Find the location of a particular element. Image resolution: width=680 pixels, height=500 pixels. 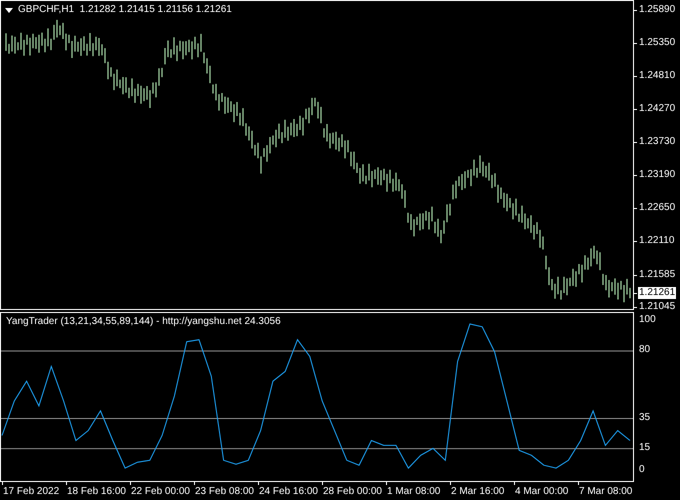

time-axis-label: 1 Mar 08:00 is located at coordinates (413, 492).